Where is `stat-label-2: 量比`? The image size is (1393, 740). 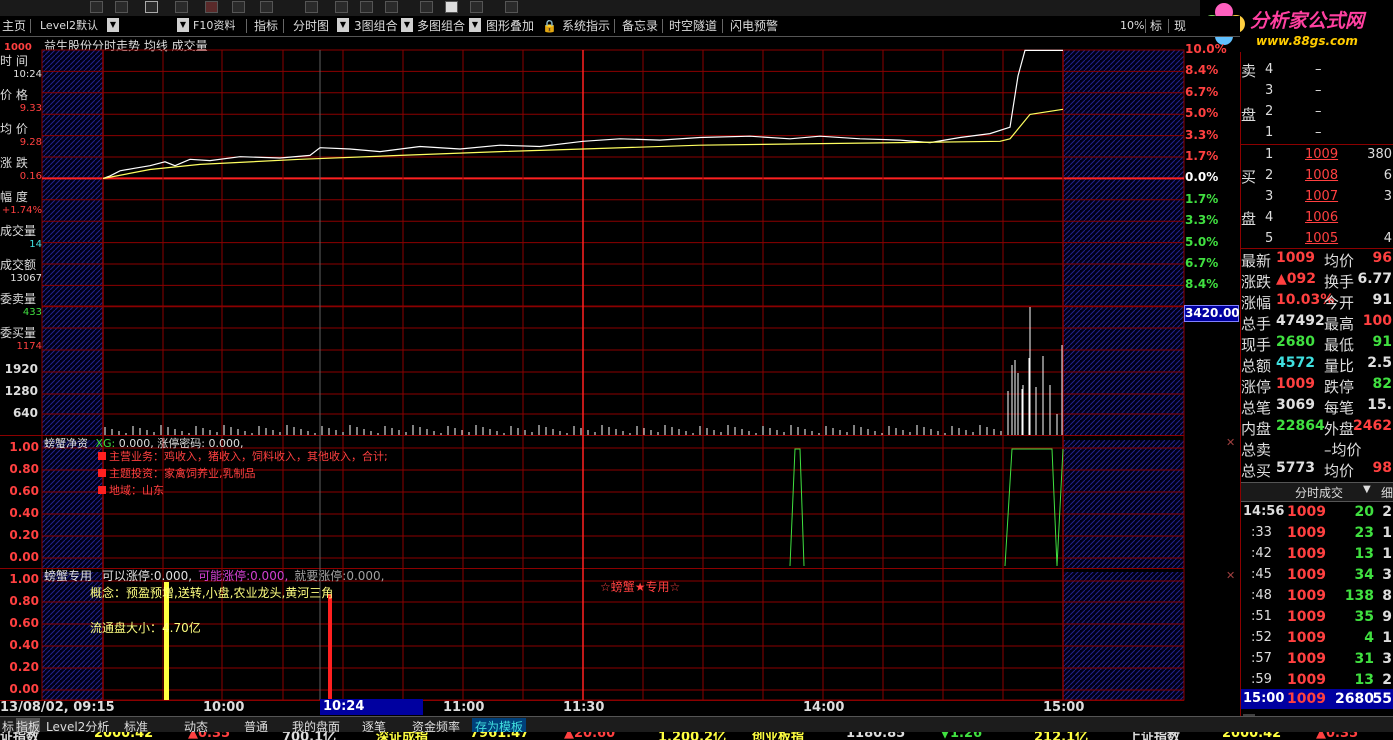
stat-label-2: 量比 is located at coordinates (1339, 366).